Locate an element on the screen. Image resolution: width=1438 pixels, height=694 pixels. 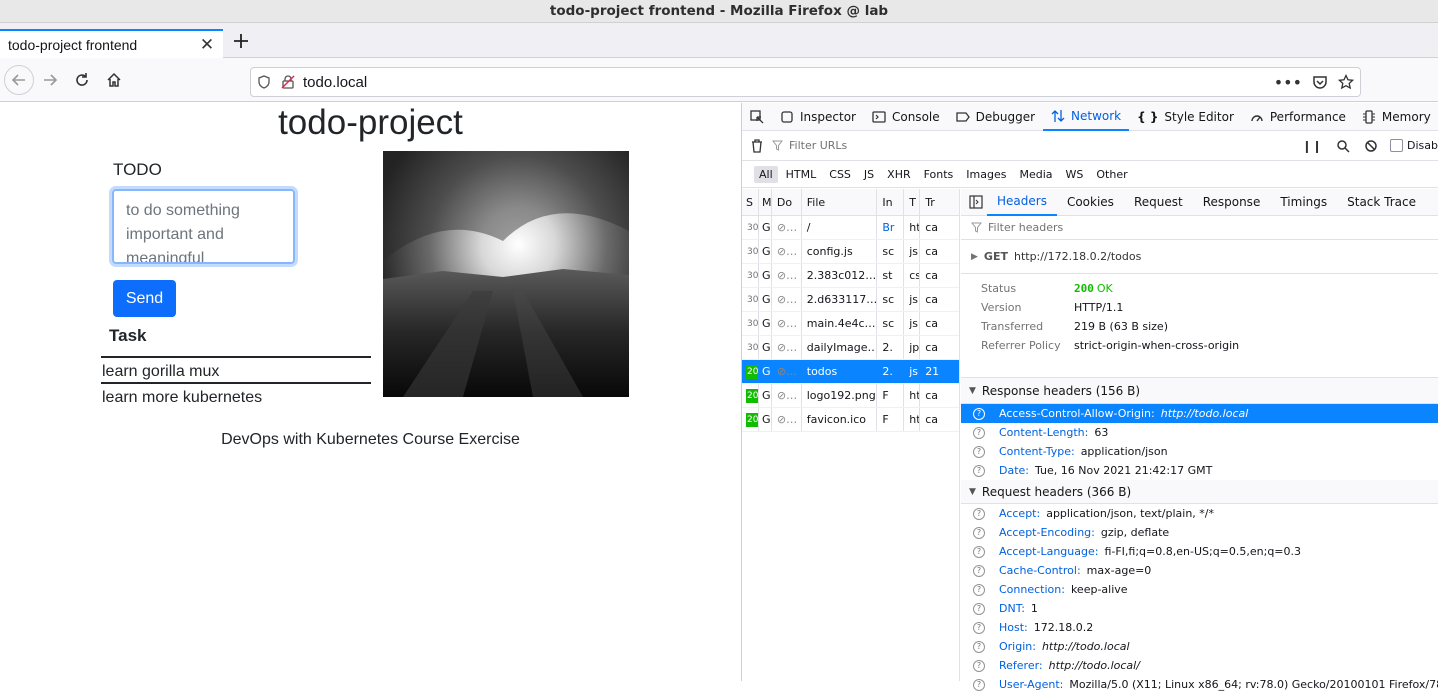
filter-html: HTML is located at coordinates (801, 174).